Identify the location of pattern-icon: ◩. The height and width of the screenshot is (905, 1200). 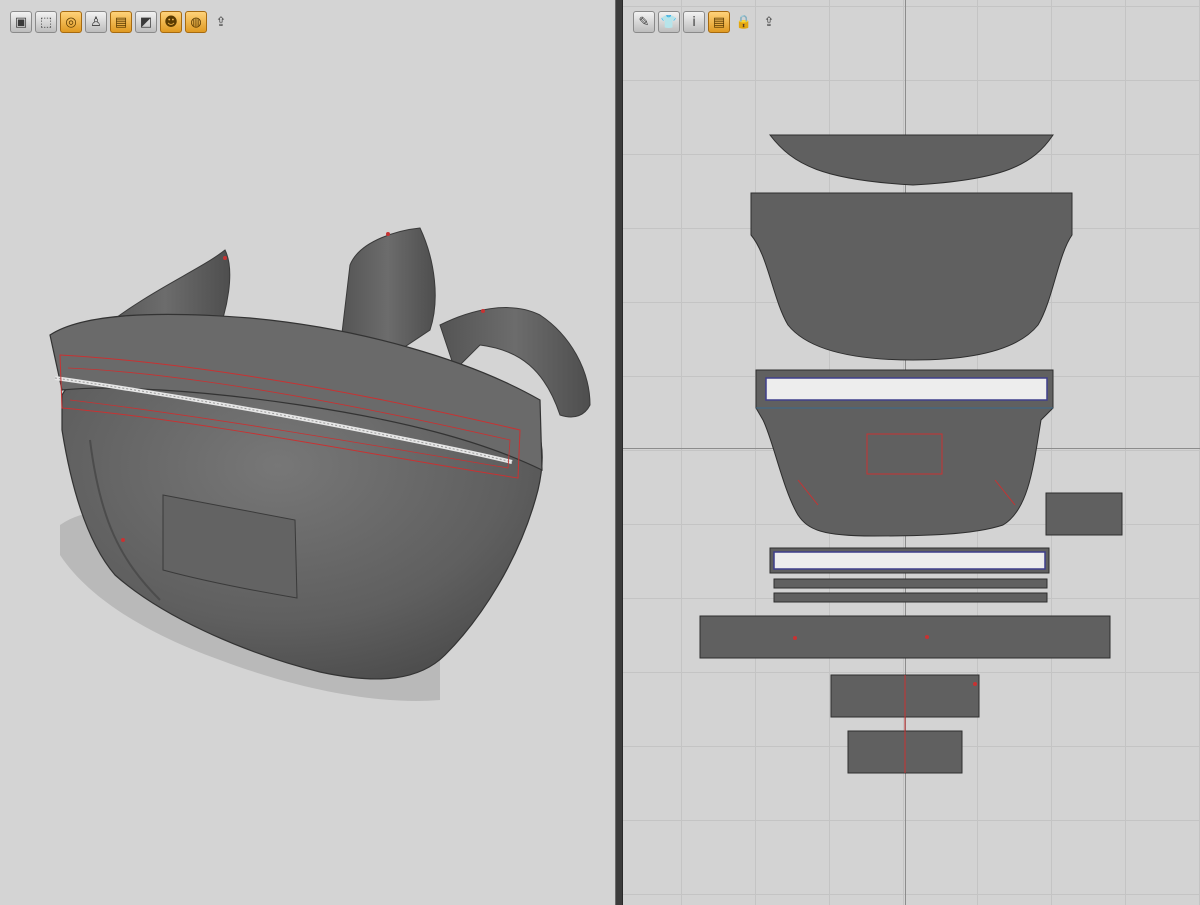
(146, 22).